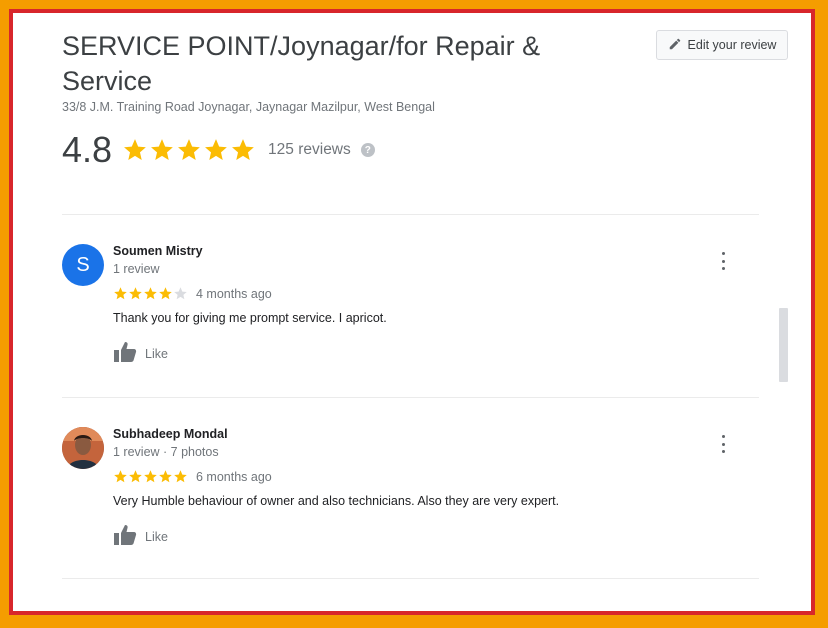 The width and height of the screenshot is (828, 628). I want to click on review-date: 4 months ago, so click(234, 293).